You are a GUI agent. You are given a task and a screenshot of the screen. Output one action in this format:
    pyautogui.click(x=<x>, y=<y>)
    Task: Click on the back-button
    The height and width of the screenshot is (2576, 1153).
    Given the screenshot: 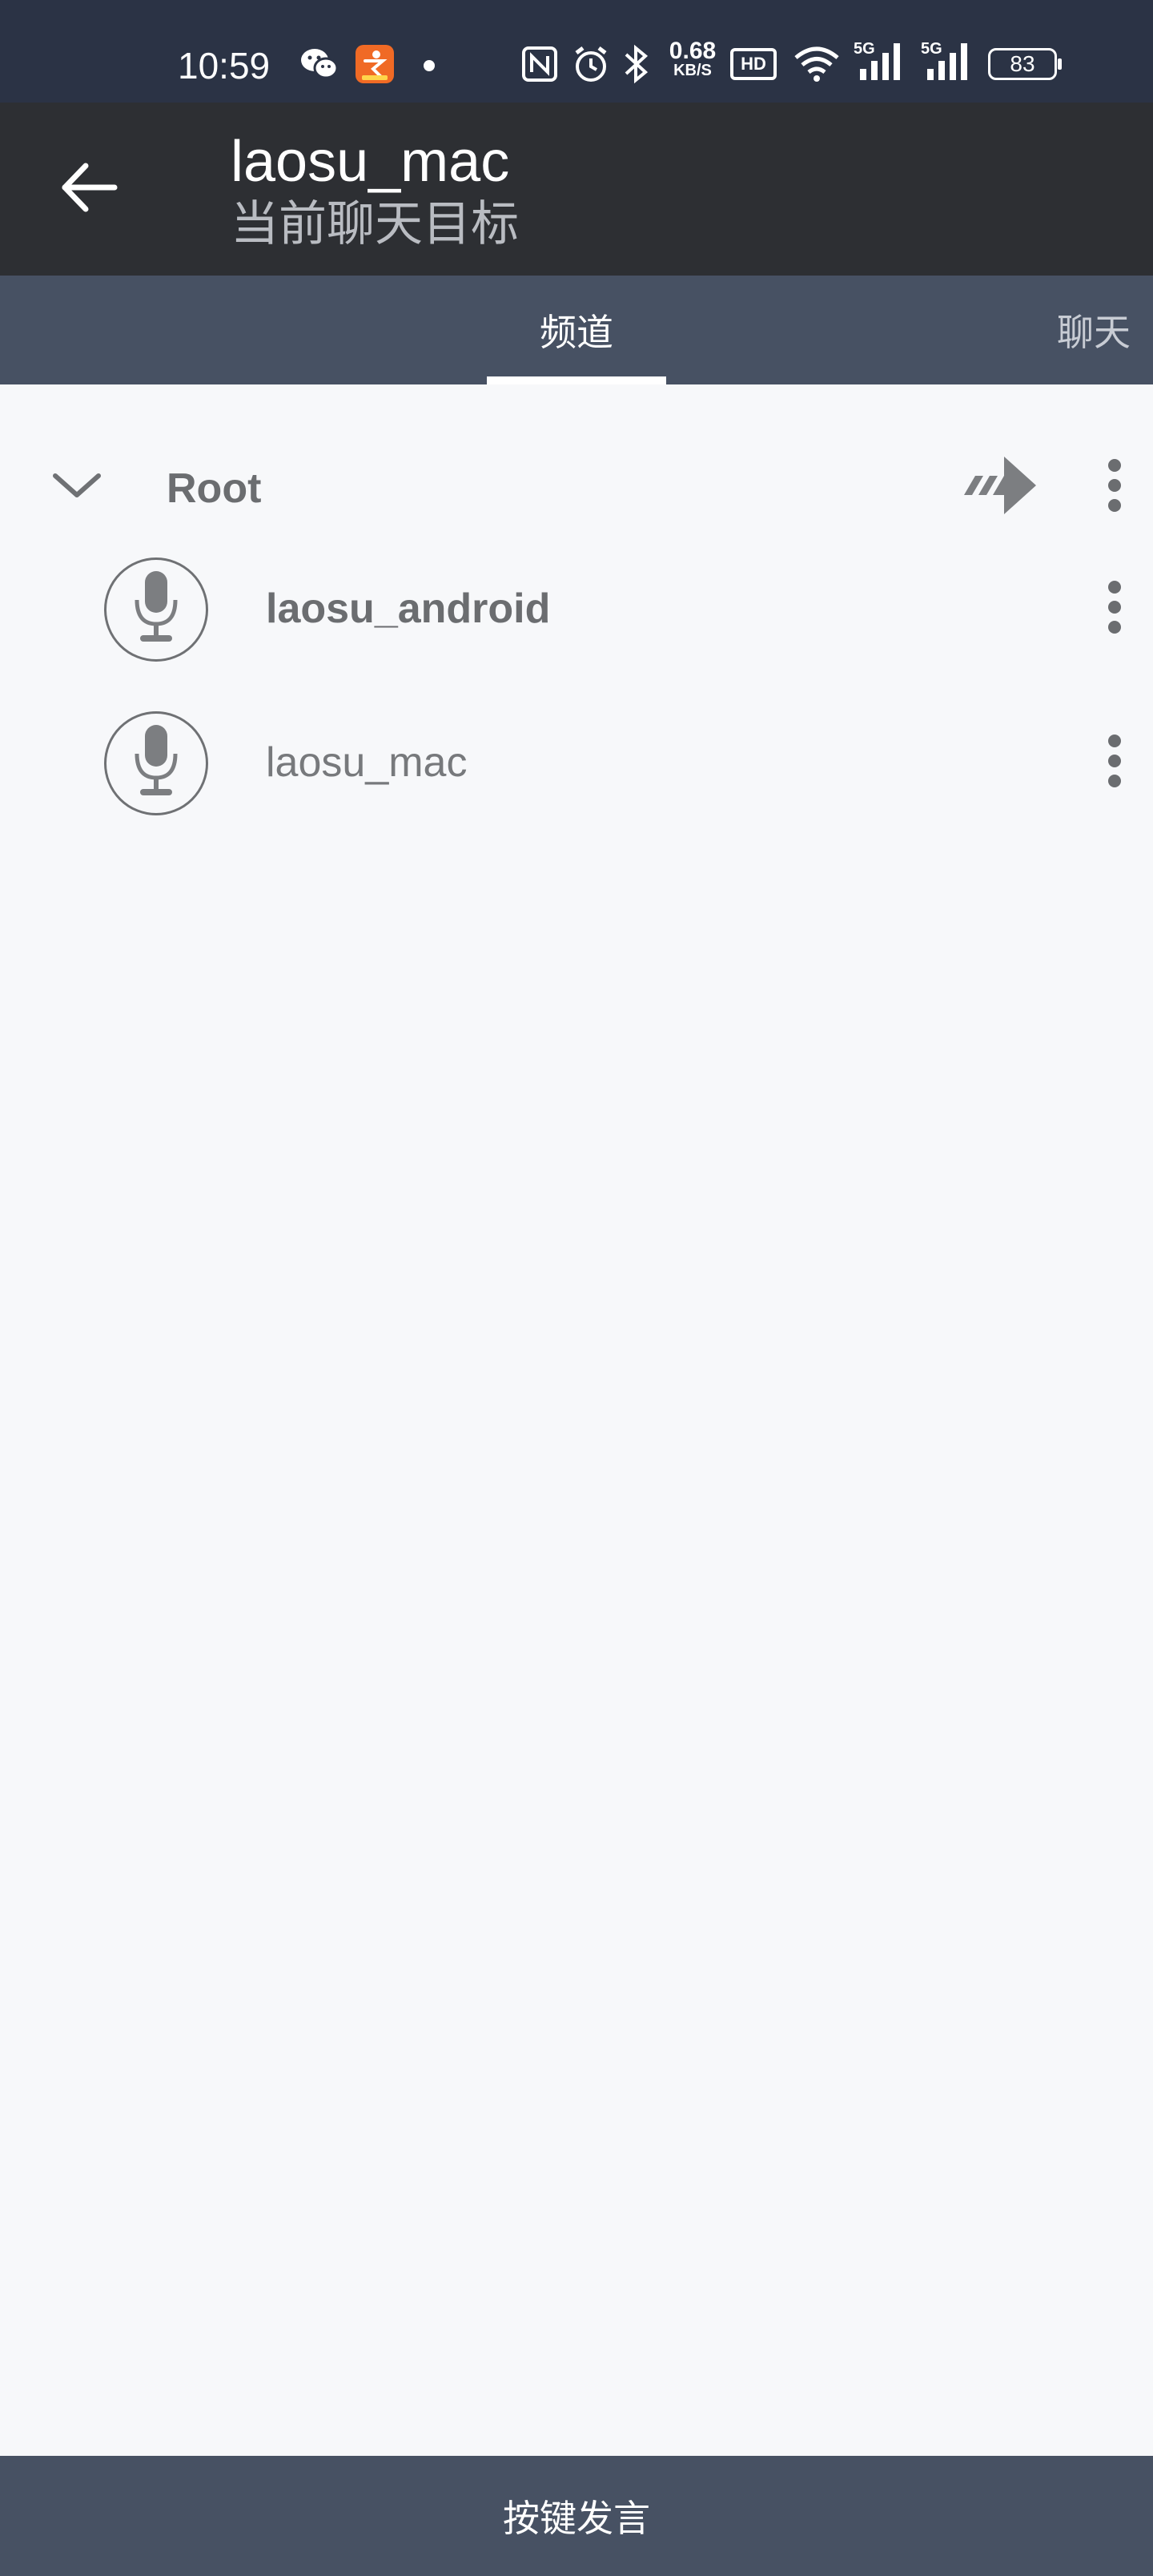 What is the action you would take?
    pyautogui.click(x=90, y=189)
    